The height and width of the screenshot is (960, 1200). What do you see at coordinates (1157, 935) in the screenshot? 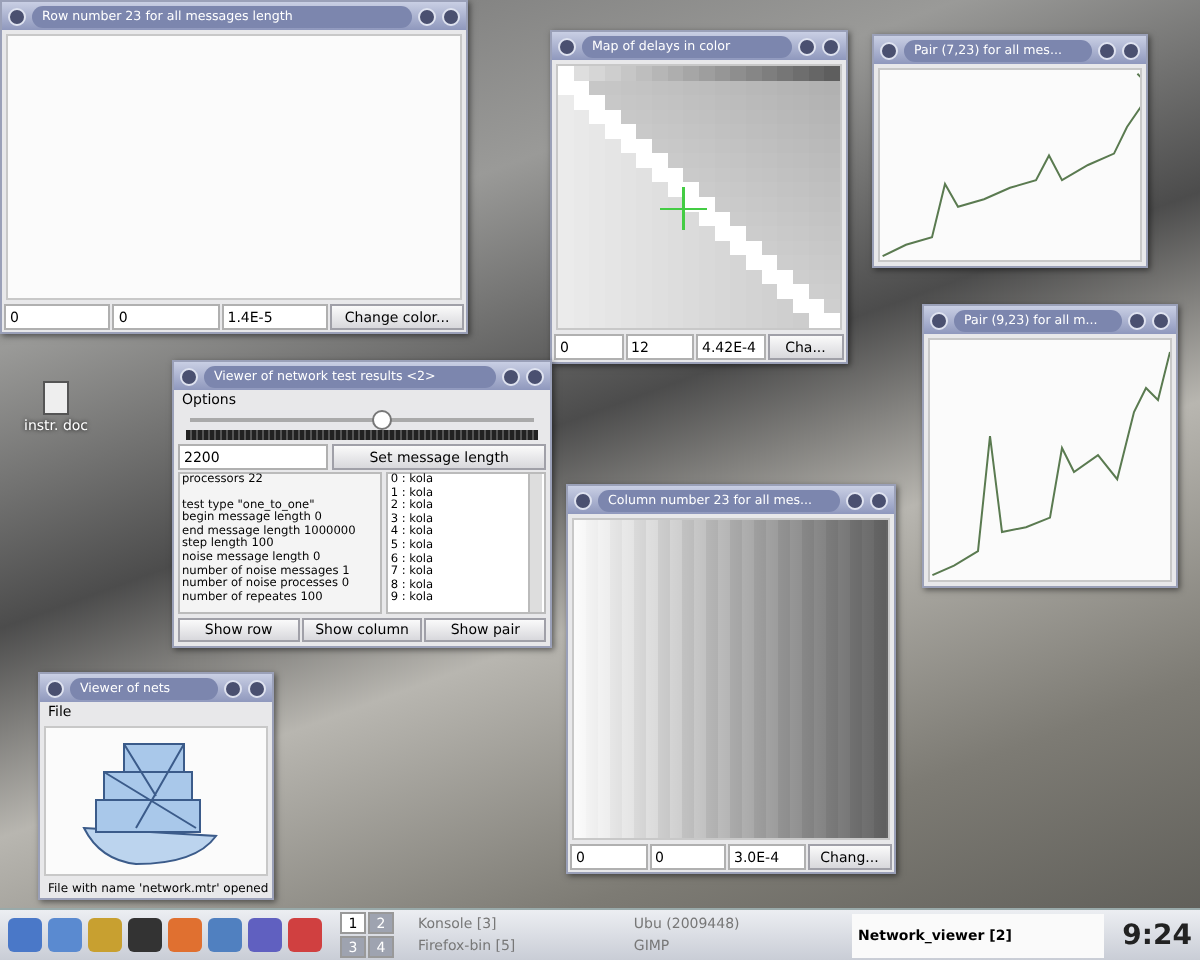
I see `clock: 9:24` at bounding box center [1157, 935].